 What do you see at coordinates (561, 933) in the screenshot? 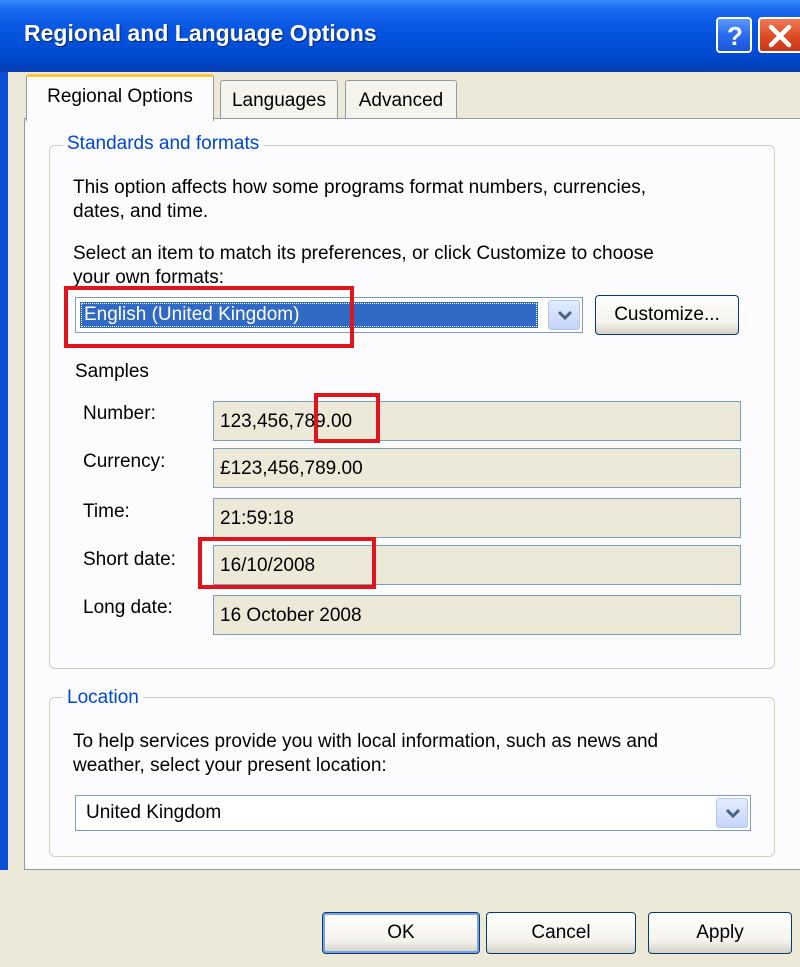
I see `cancel-button: Cancel` at bounding box center [561, 933].